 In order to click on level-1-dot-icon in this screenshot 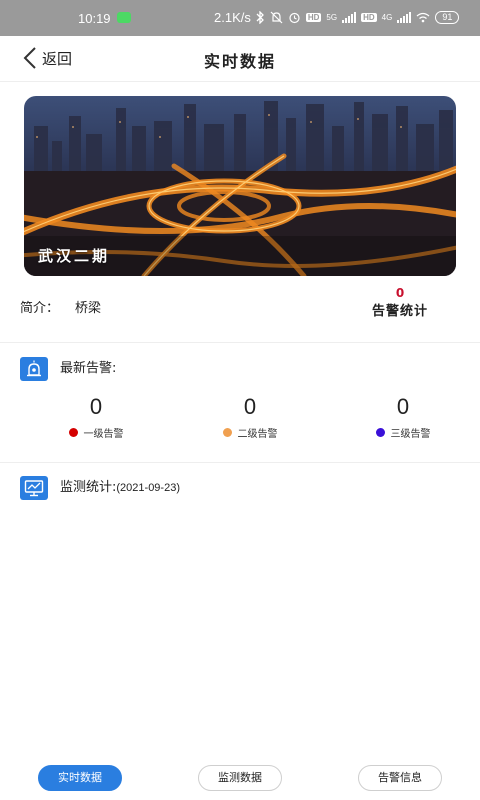, I will do `click(73, 432)`.